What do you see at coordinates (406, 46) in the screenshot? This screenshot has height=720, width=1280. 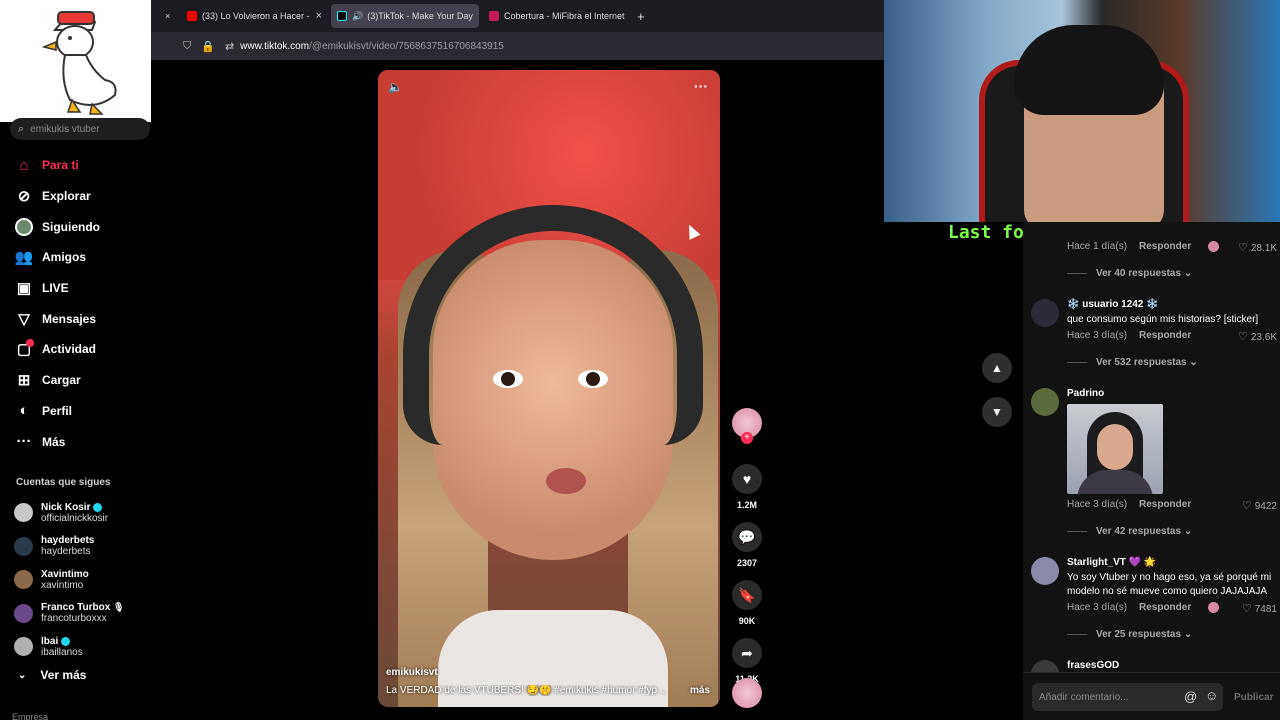 I see `url-path: /@emikukisvt/video/7568637516706843915` at bounding box center [406, 46].